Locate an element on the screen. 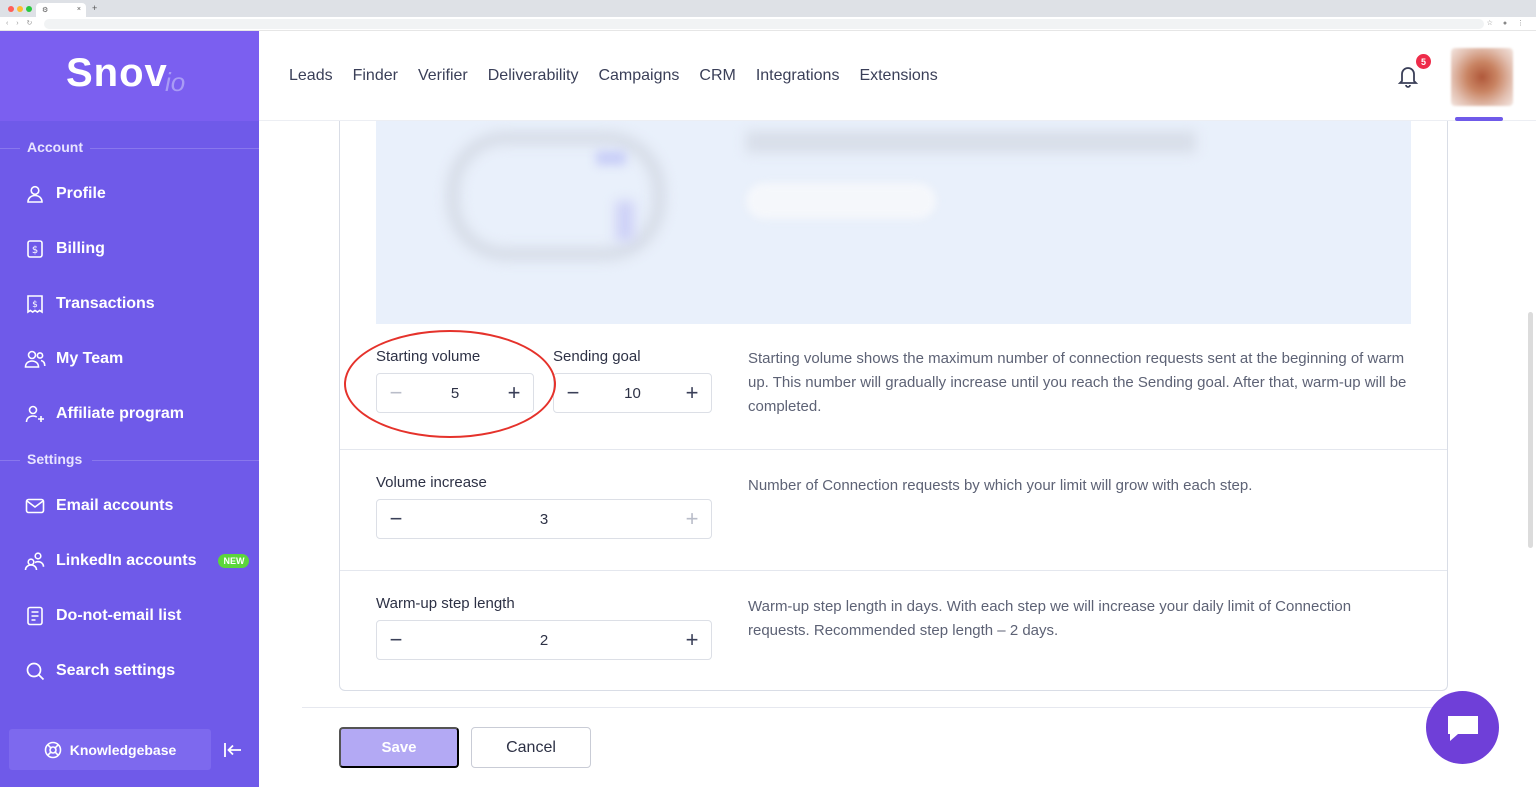 This screenshot has height=787, width=1536. annotation-circle is located at coordinates (450, 384).